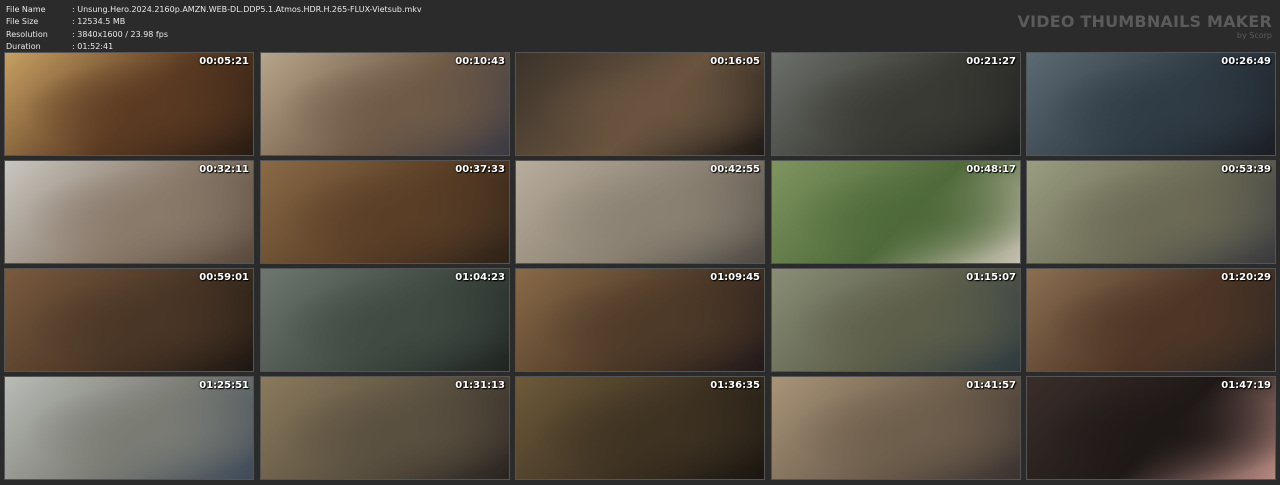 The width and height of the screenshot is (1280, 485). I want to click on video-thumbnail: 00:05:21, so click(129, 104).